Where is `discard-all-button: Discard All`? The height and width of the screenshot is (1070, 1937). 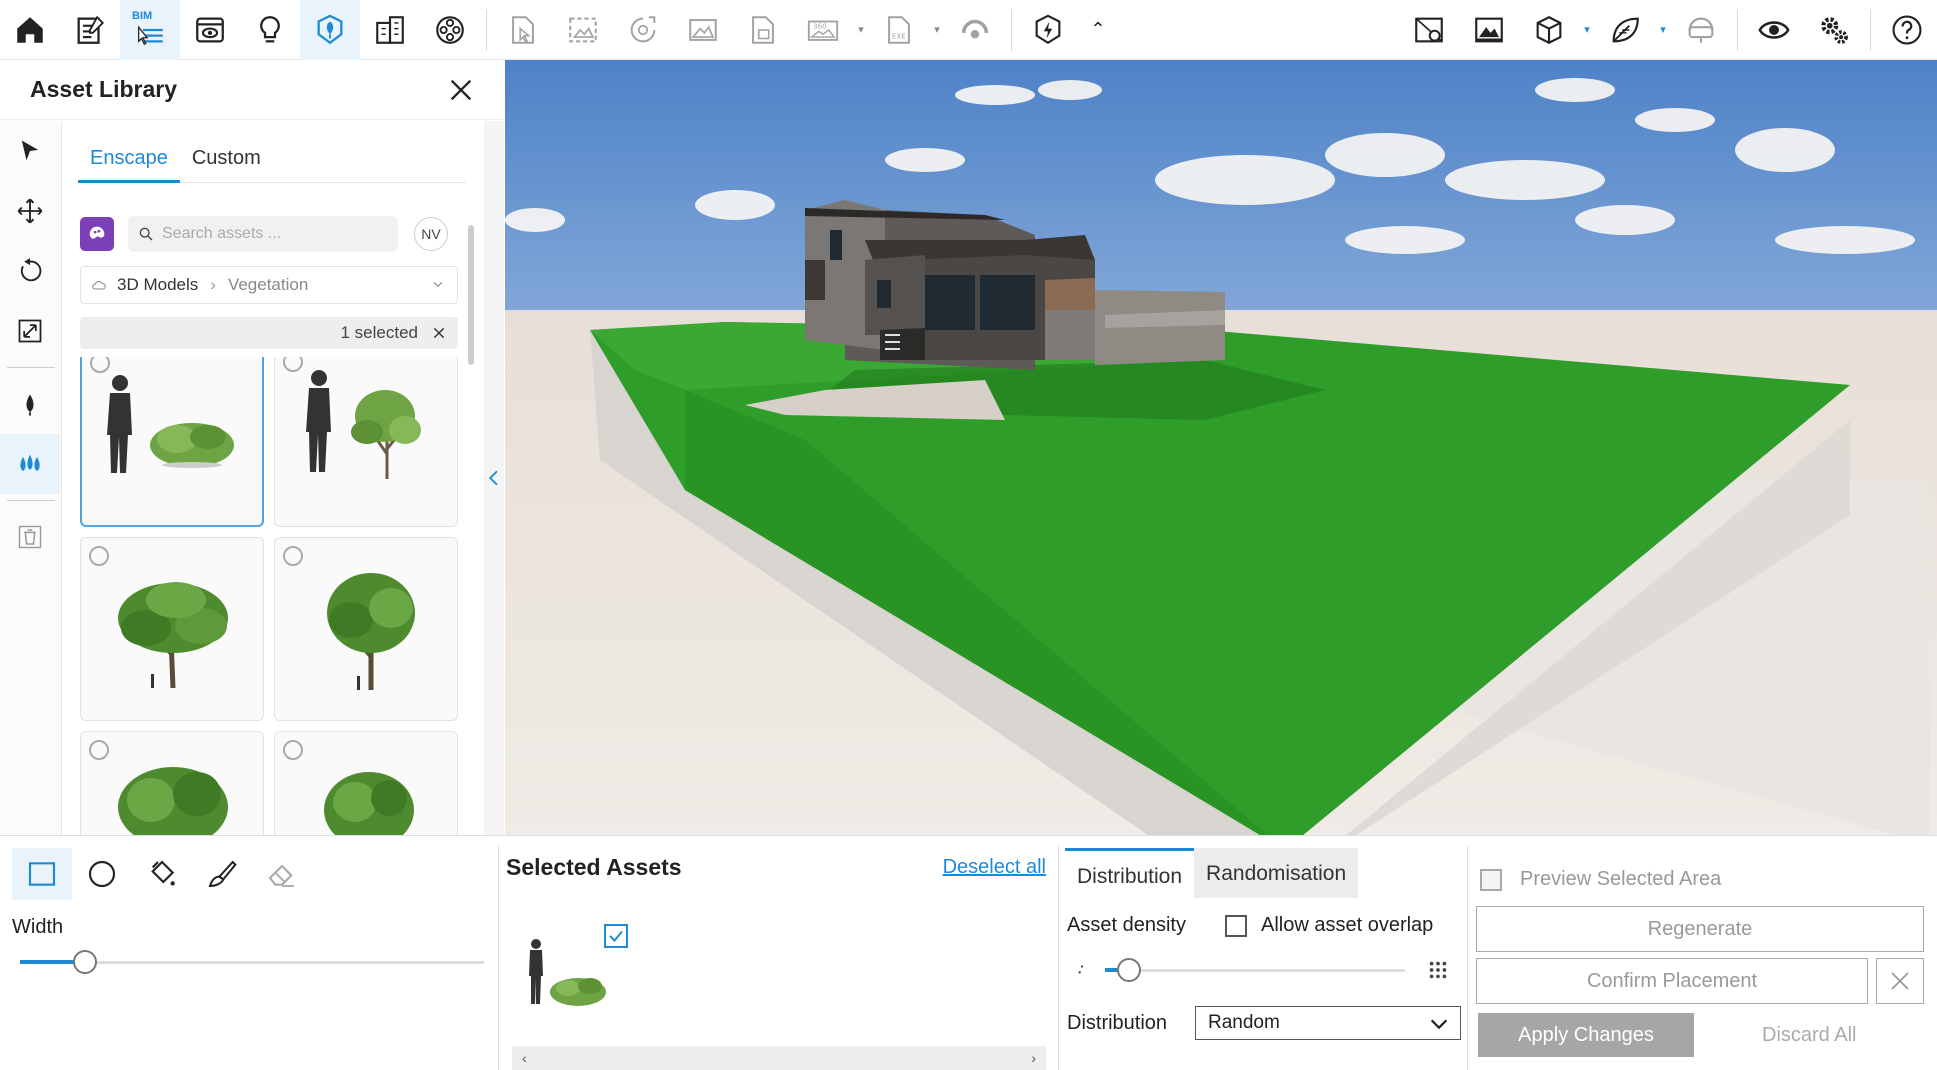
discard-all-button: Discard All is located at coordinates (1809, 1035).